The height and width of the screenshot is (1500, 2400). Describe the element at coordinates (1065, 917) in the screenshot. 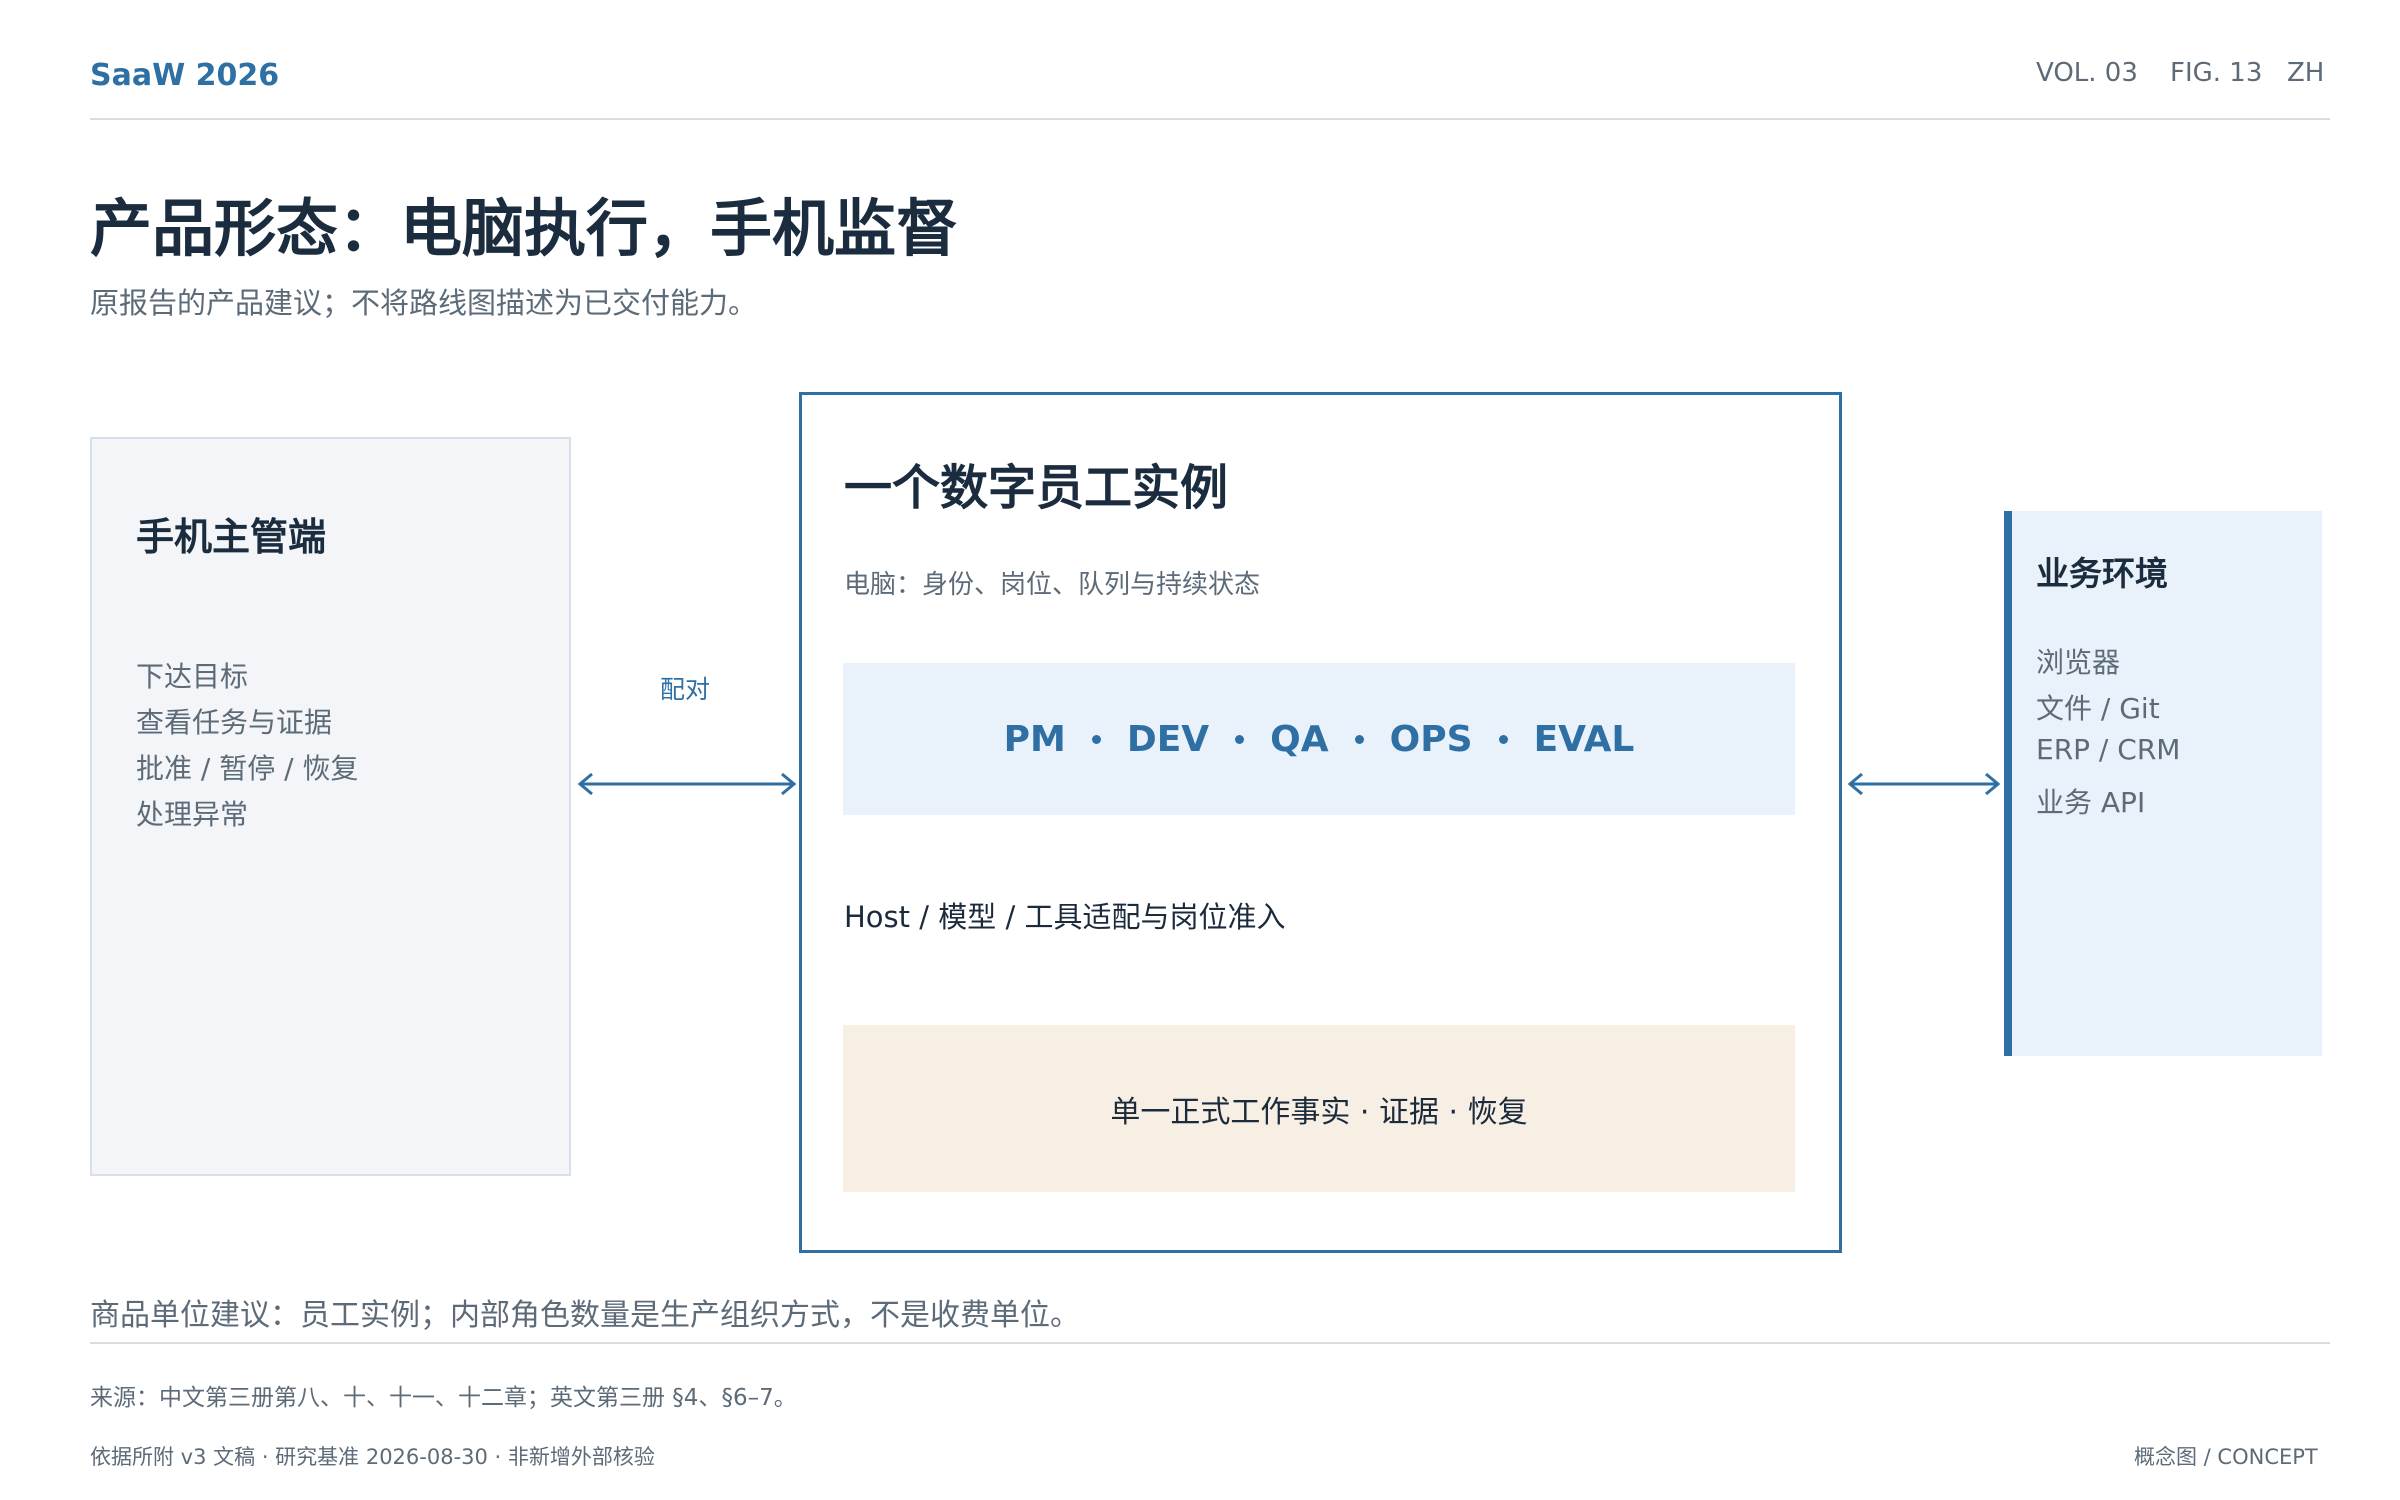

I see `host-adapter-line: Host / 模型 / 工具适配与岗位准入` at that location.